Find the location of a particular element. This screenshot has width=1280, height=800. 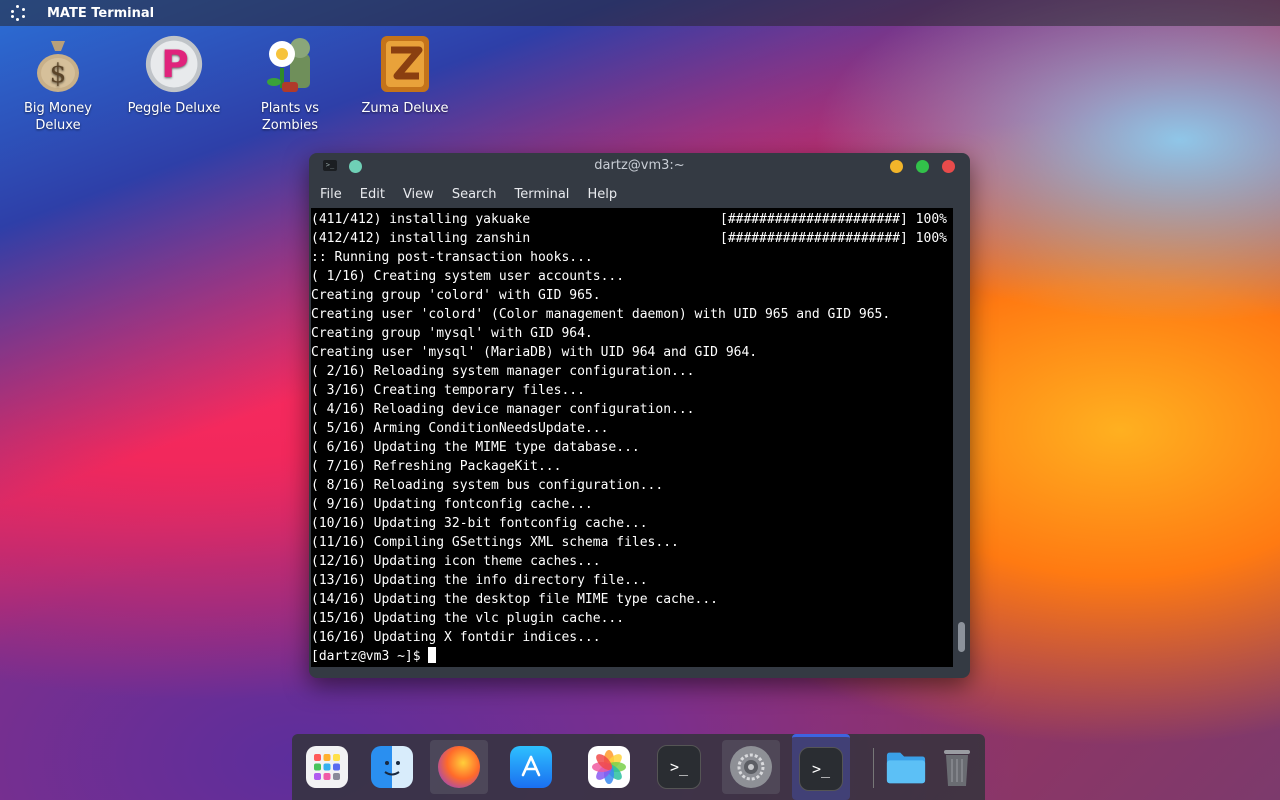

settings-icon is located at coordinates (751, 767).